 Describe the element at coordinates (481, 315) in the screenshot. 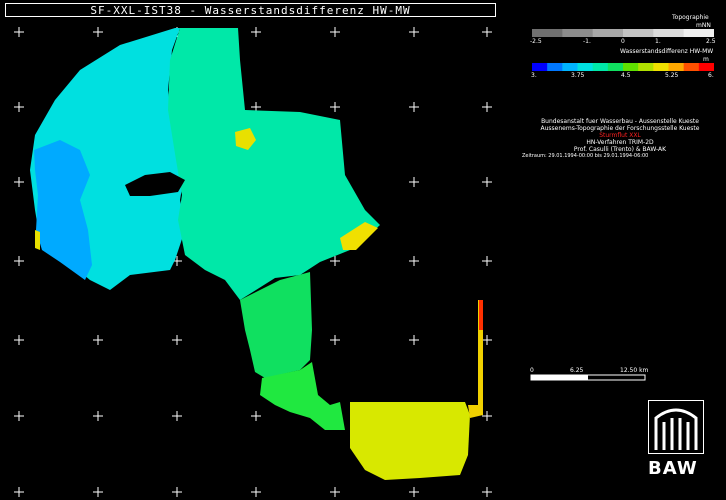

I see `region-river-red` at that location.